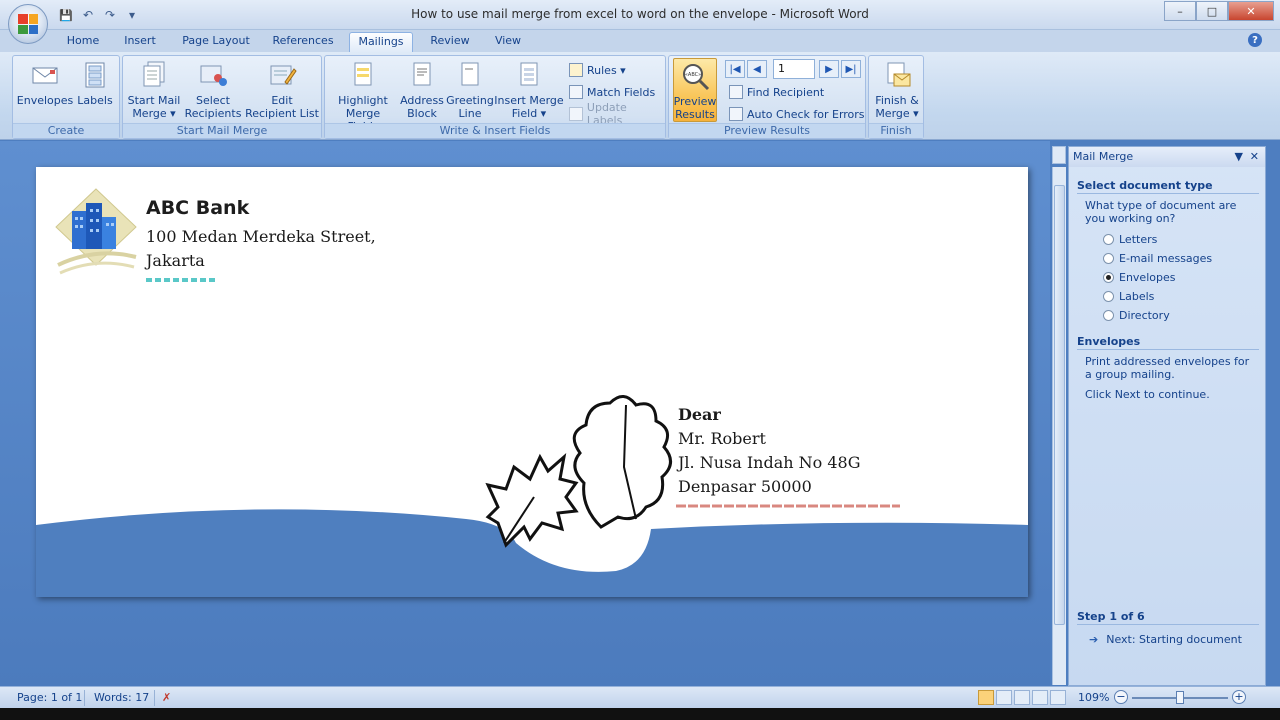  What do you see at coordinates (1144, 315) in the screenshot?
I see `option-directory-label: Directory` at bounding box center [1144, 315].